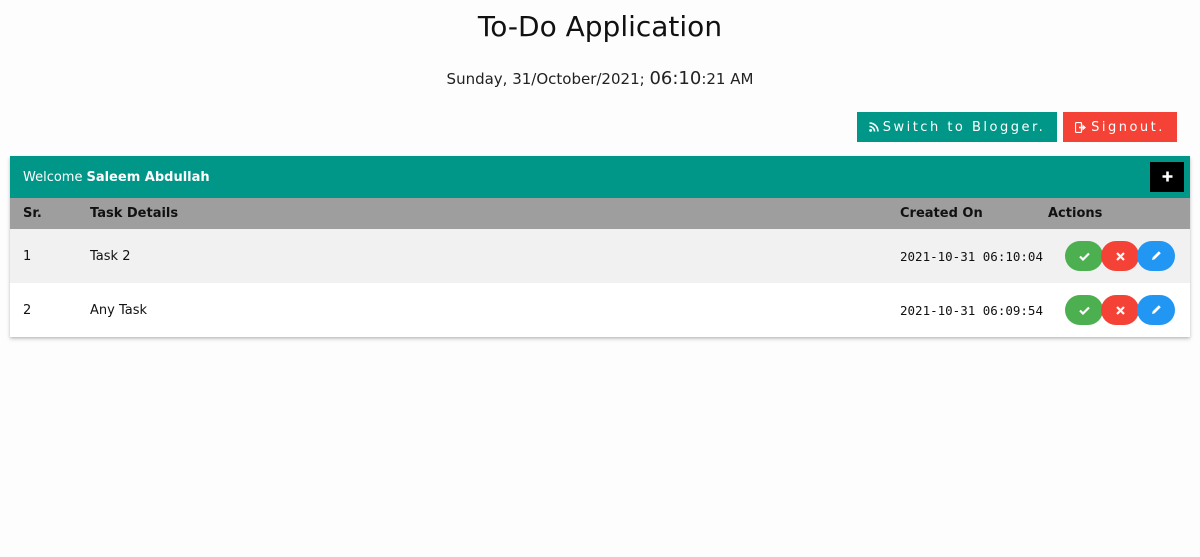 This screenshot has height=557, width=1200. I want to click on add-task-button, so click(1167, 177).